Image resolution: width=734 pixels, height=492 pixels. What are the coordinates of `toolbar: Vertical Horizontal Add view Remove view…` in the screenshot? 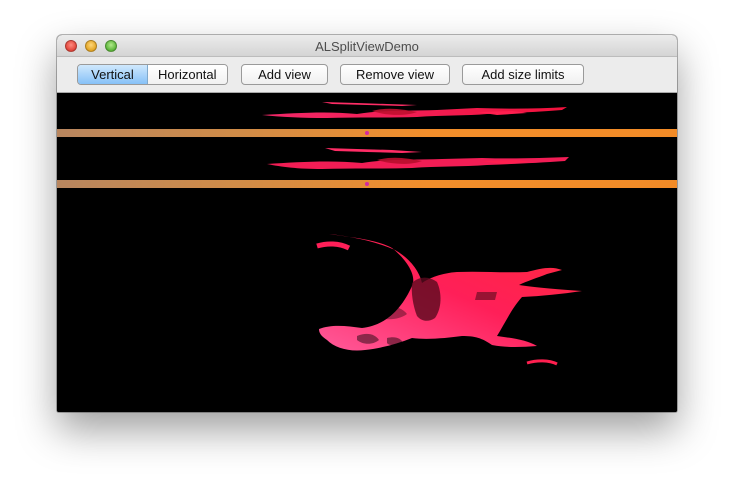 It's located at (367, 75).